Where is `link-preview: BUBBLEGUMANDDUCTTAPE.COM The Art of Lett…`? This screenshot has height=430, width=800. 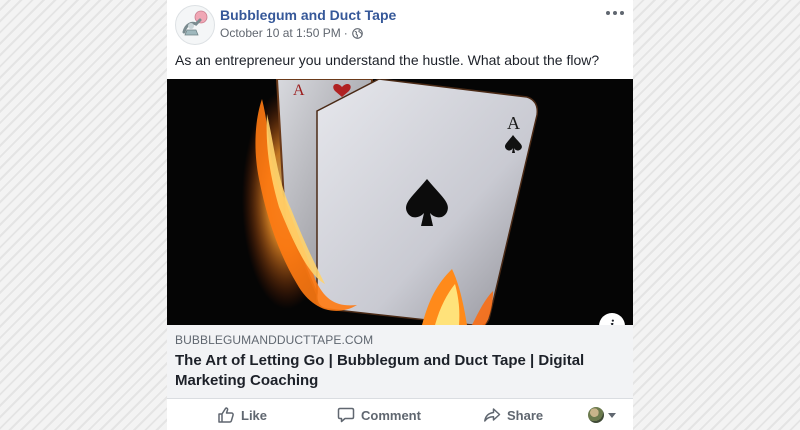 link-preview: BUBBLEGUMANDDUCTTAPE.COM The Art of Lett… is located at coordinates (400, 362).